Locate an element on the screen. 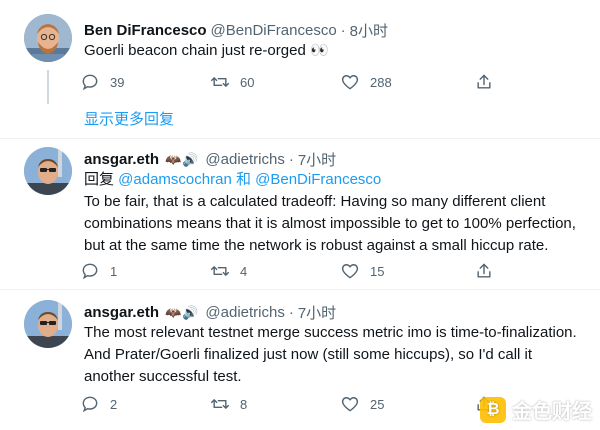  tweet-actions: 2 8 25 is located at coordinates (290, 404).